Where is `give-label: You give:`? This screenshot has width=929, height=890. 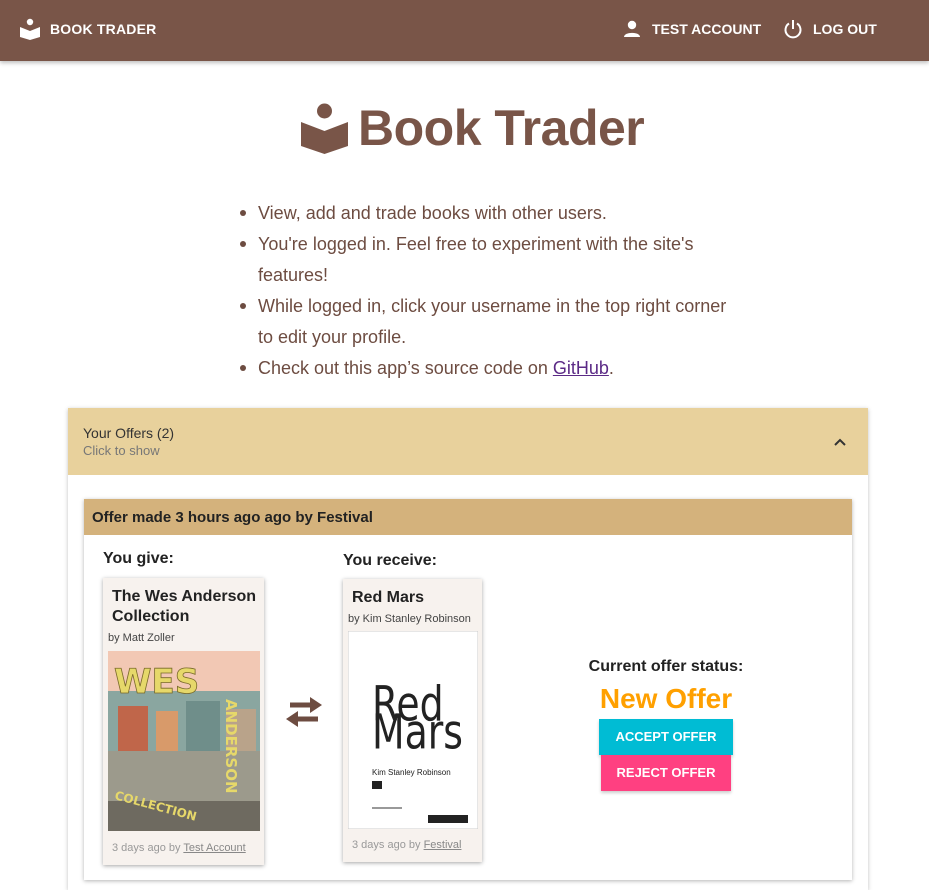 give-label: You give: is located at coordinates (138, 558).